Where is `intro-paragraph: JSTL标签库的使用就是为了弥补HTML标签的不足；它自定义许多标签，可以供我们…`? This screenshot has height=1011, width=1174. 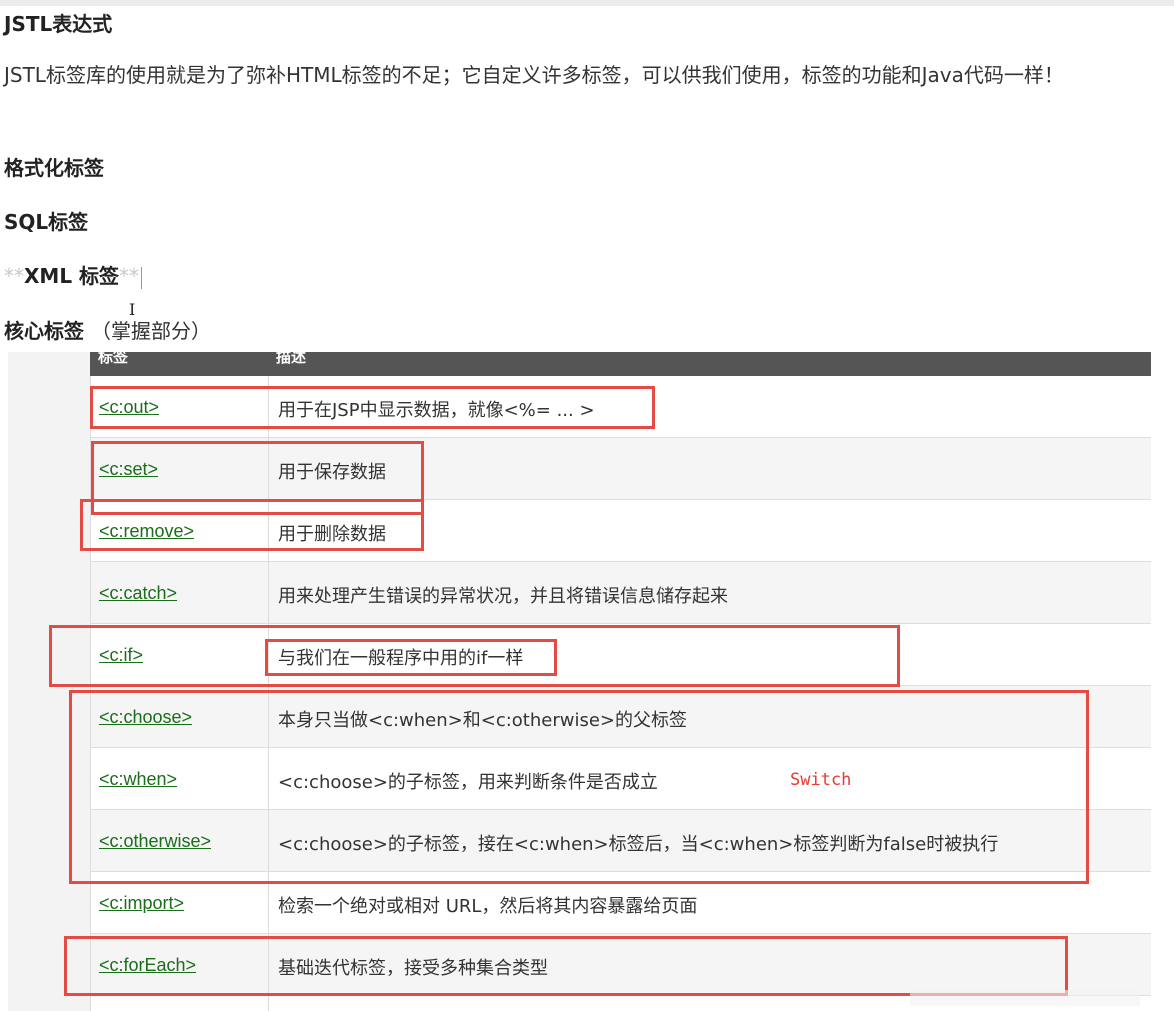 intro-paragraph: JSTL标签库的使用就是为了弥补HTML标签的不足；它自定义许多标签，可以供我们… is located at coordinates (534, 75).